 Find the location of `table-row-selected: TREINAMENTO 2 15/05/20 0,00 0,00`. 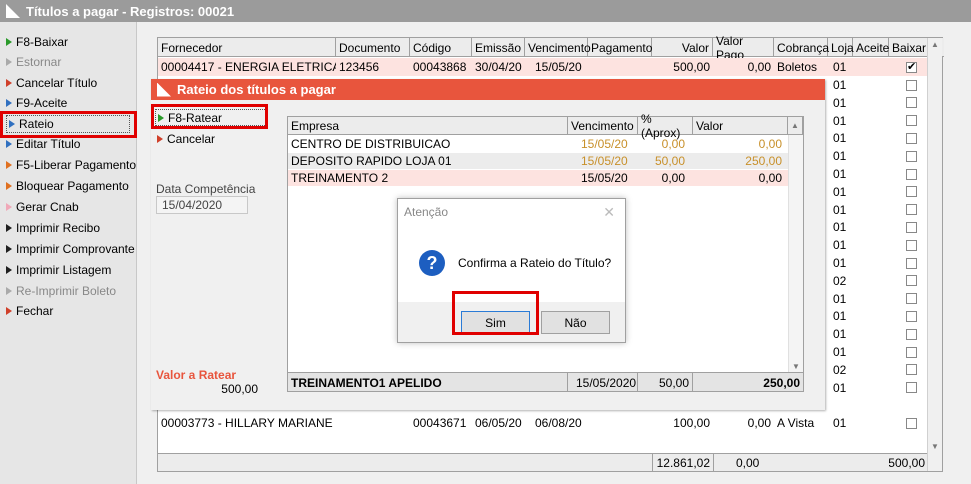

table-row-selected: TREINAMENTO 2 15/05/20 0,00 0,00 is located at coordinates (538, 178).